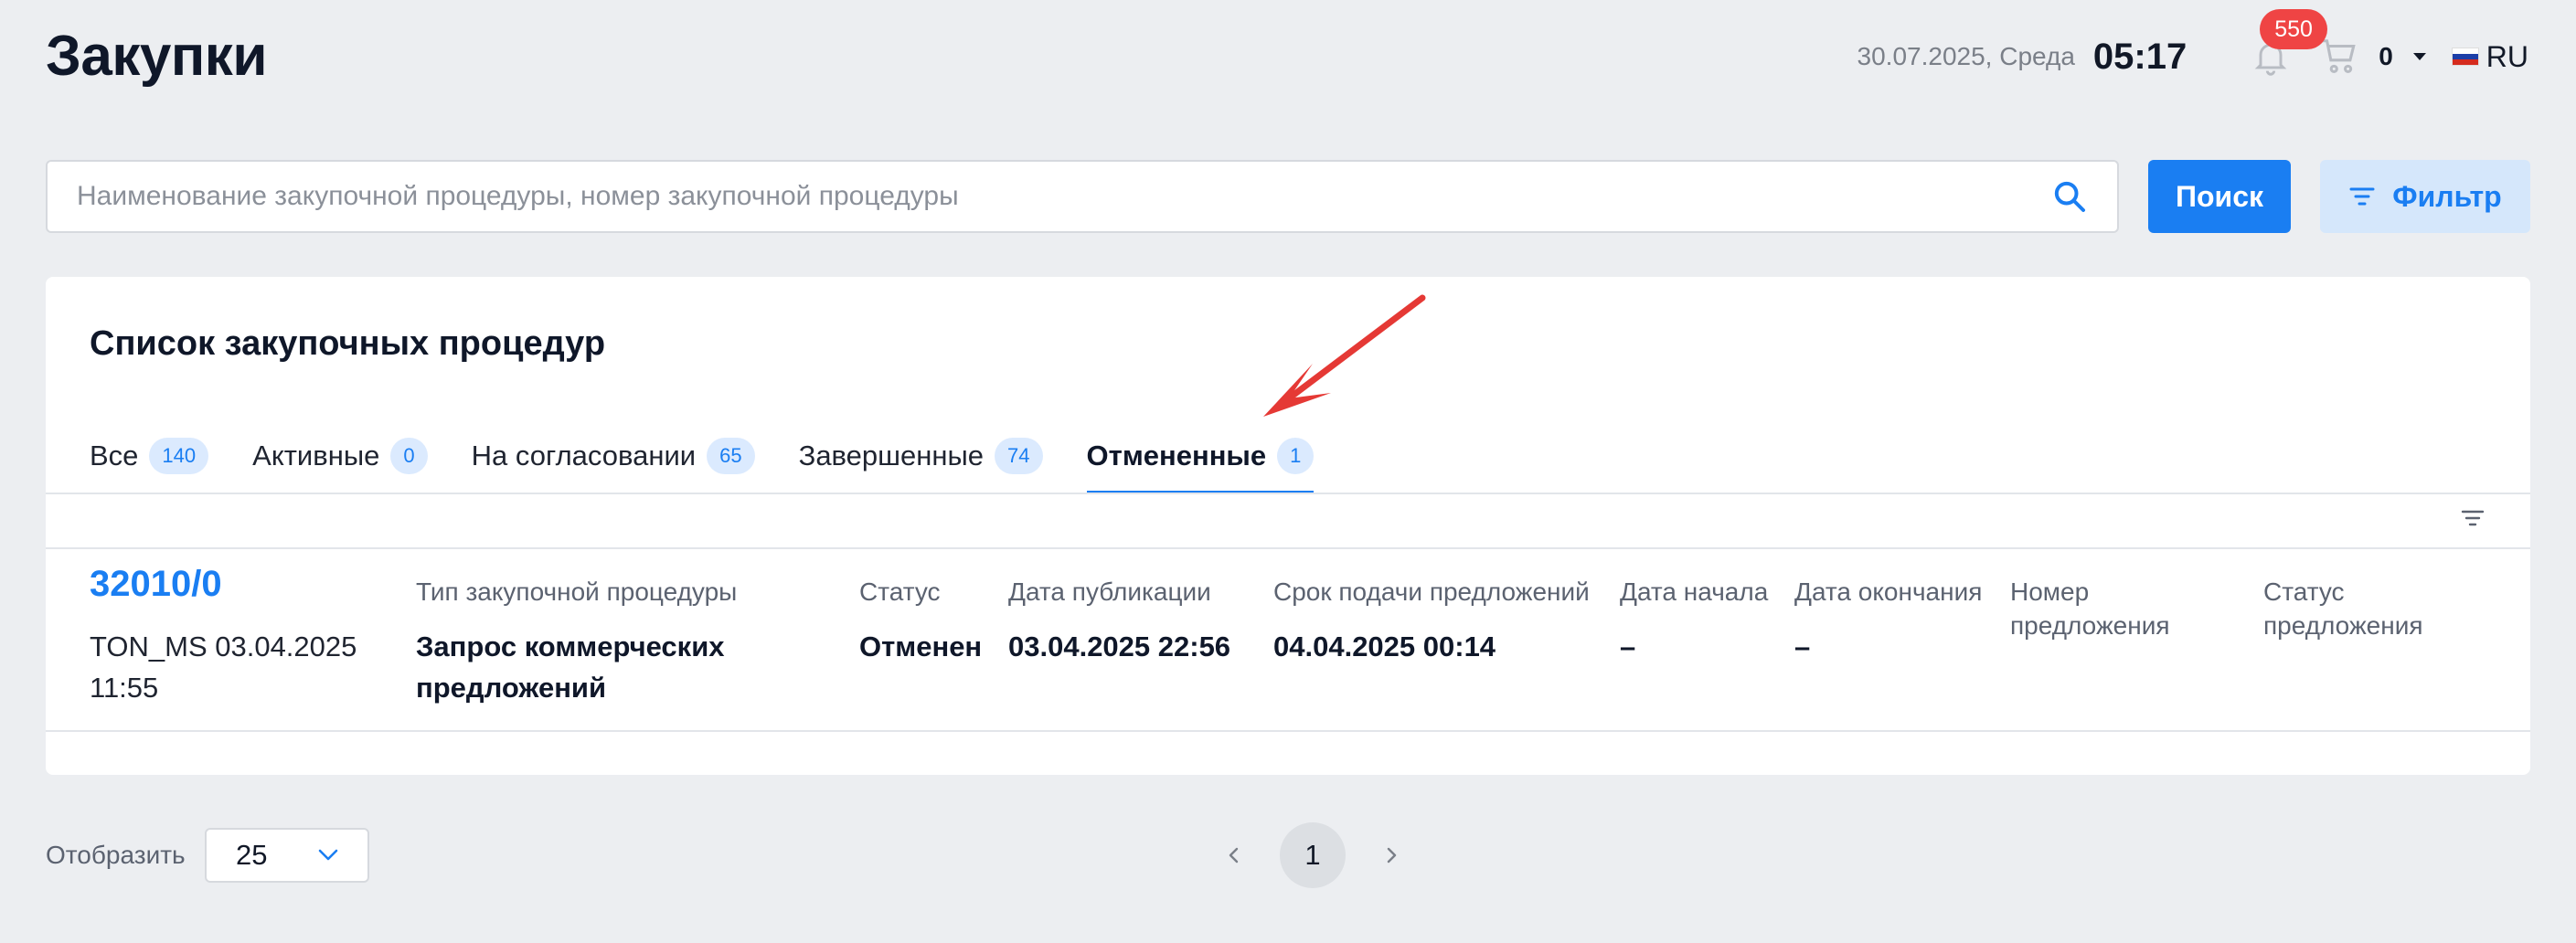  Describe the element at coordinates (316, 456) in the screenshot. I see `tab-label: Активные` at that location.